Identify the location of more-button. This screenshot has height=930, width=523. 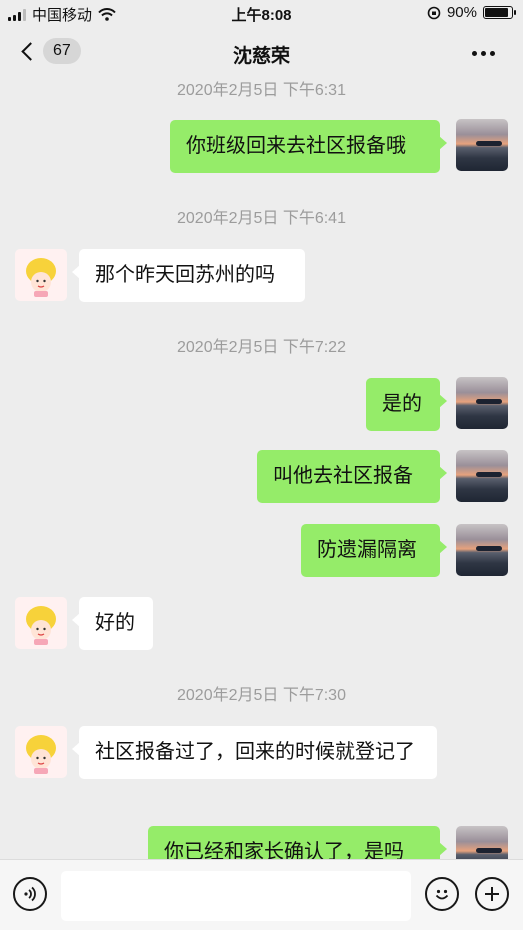
(483, 53).